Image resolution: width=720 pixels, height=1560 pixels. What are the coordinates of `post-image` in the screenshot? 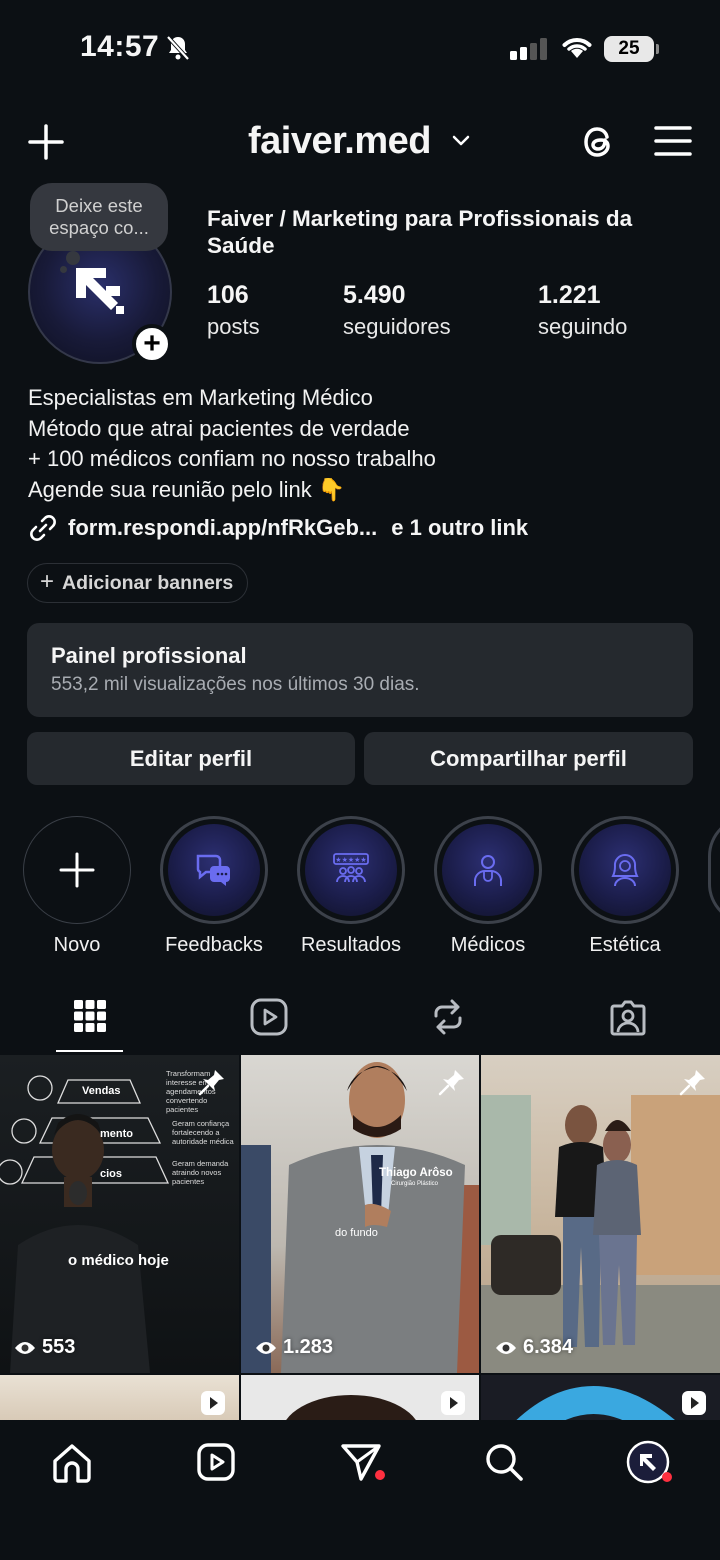 It's located at (600, 1234).